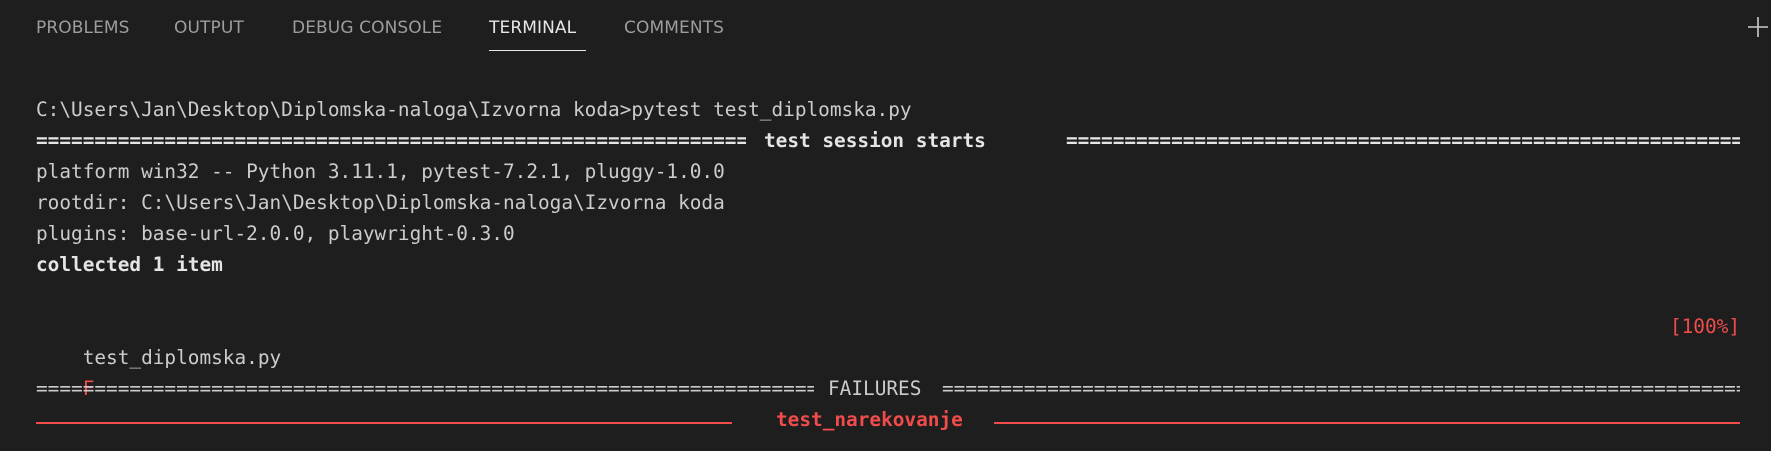  I want to click on plus-icon, so click(1758, 27).